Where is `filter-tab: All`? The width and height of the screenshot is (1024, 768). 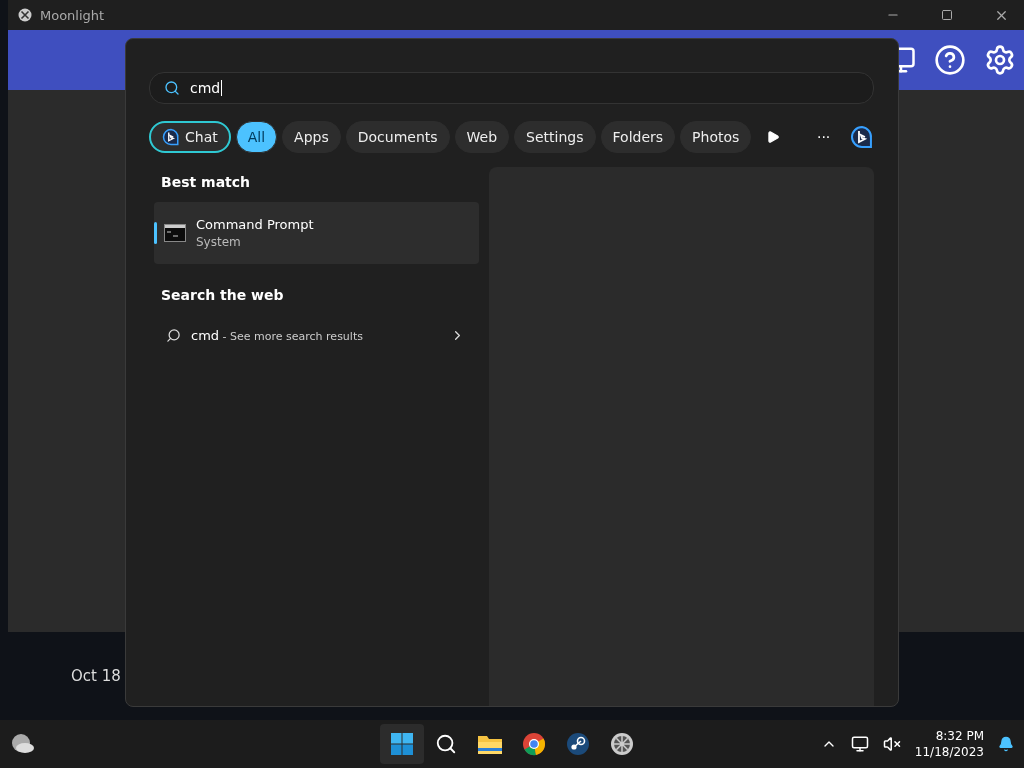 filter-tab: All is located at coordinates (256, 137).